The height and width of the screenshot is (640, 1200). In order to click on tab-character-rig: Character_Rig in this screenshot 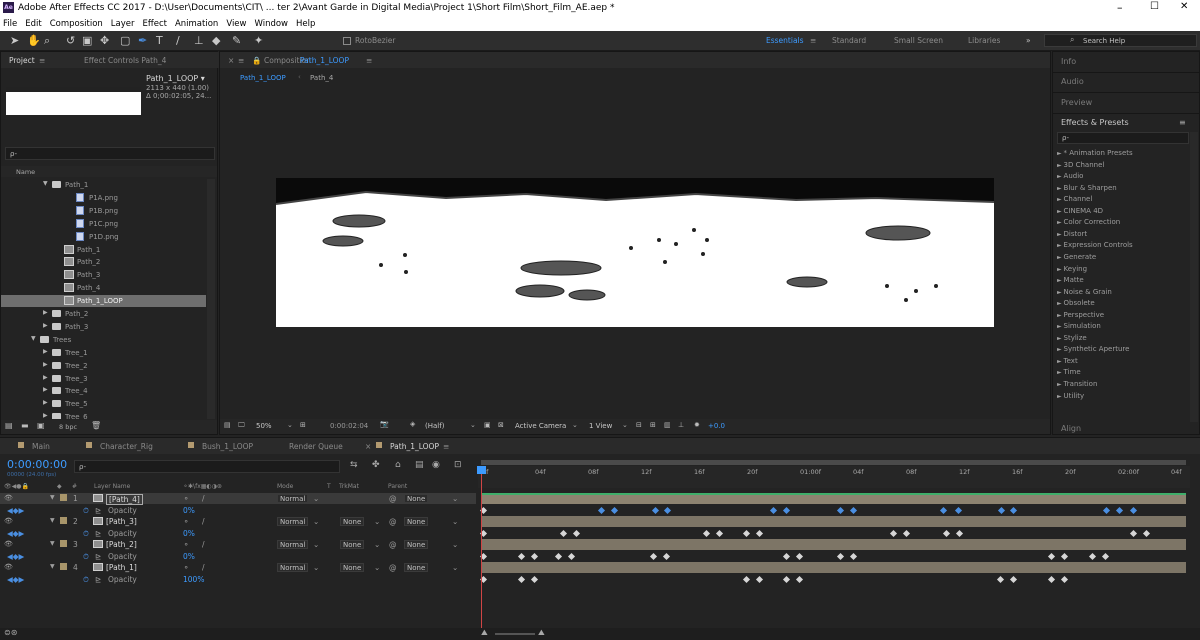, I will do `click(126, 446)`.